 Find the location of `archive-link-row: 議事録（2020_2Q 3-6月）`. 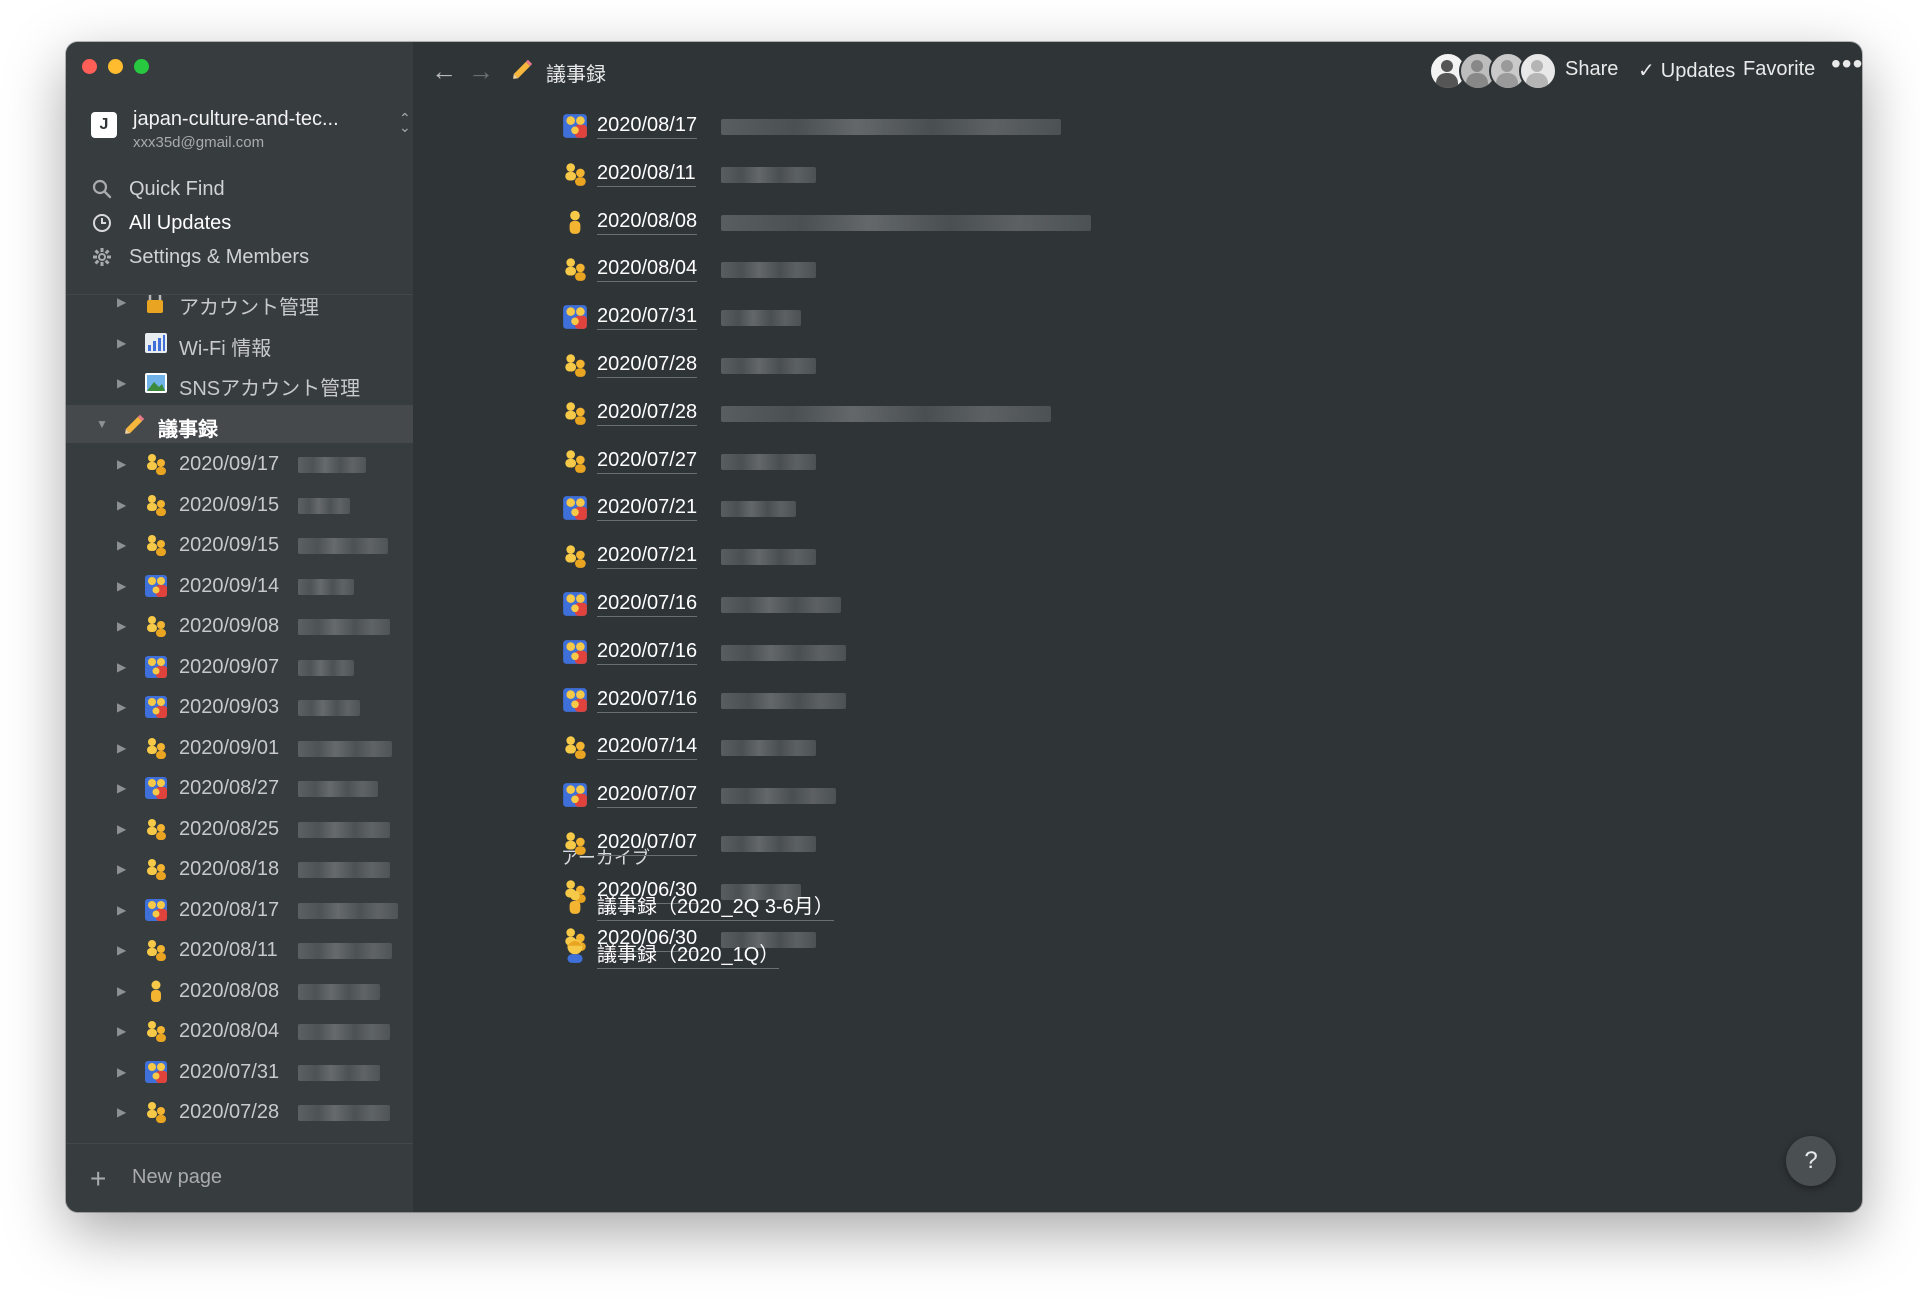

archive-link-row: 議事録（2020_2Q 3-6月） is located at coordinates (861, 902).